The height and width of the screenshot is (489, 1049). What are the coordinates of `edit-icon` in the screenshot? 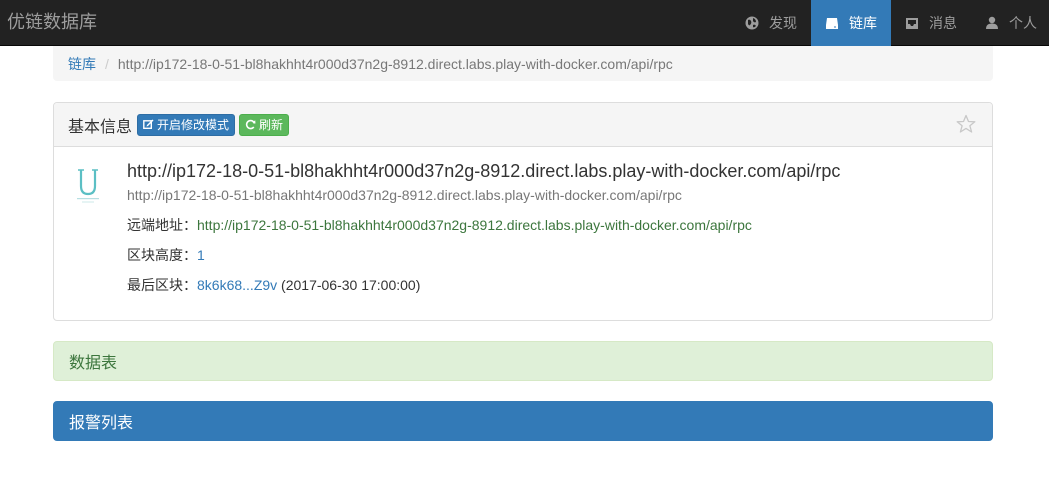 It's located at (148, 124).